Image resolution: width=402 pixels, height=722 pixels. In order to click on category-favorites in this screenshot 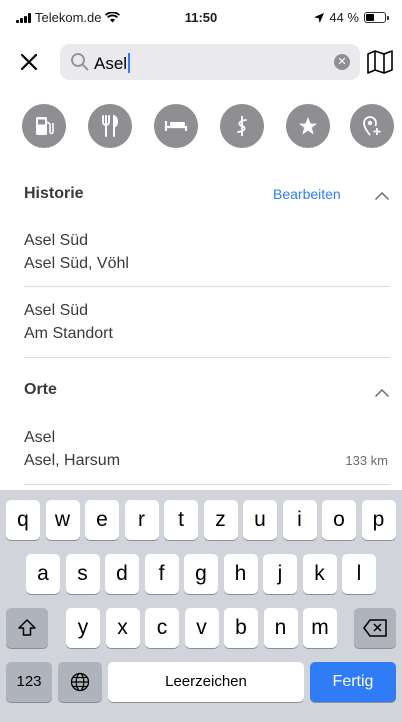, I will do `click(308, 126)`.